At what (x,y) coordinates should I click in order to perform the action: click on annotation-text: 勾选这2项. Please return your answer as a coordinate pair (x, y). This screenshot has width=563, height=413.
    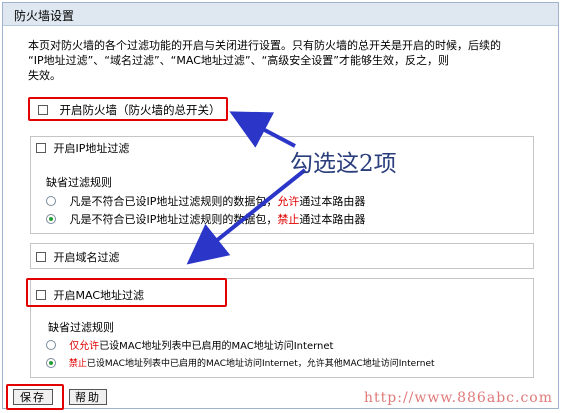
    Looking at the image, I should click on (343, 164).